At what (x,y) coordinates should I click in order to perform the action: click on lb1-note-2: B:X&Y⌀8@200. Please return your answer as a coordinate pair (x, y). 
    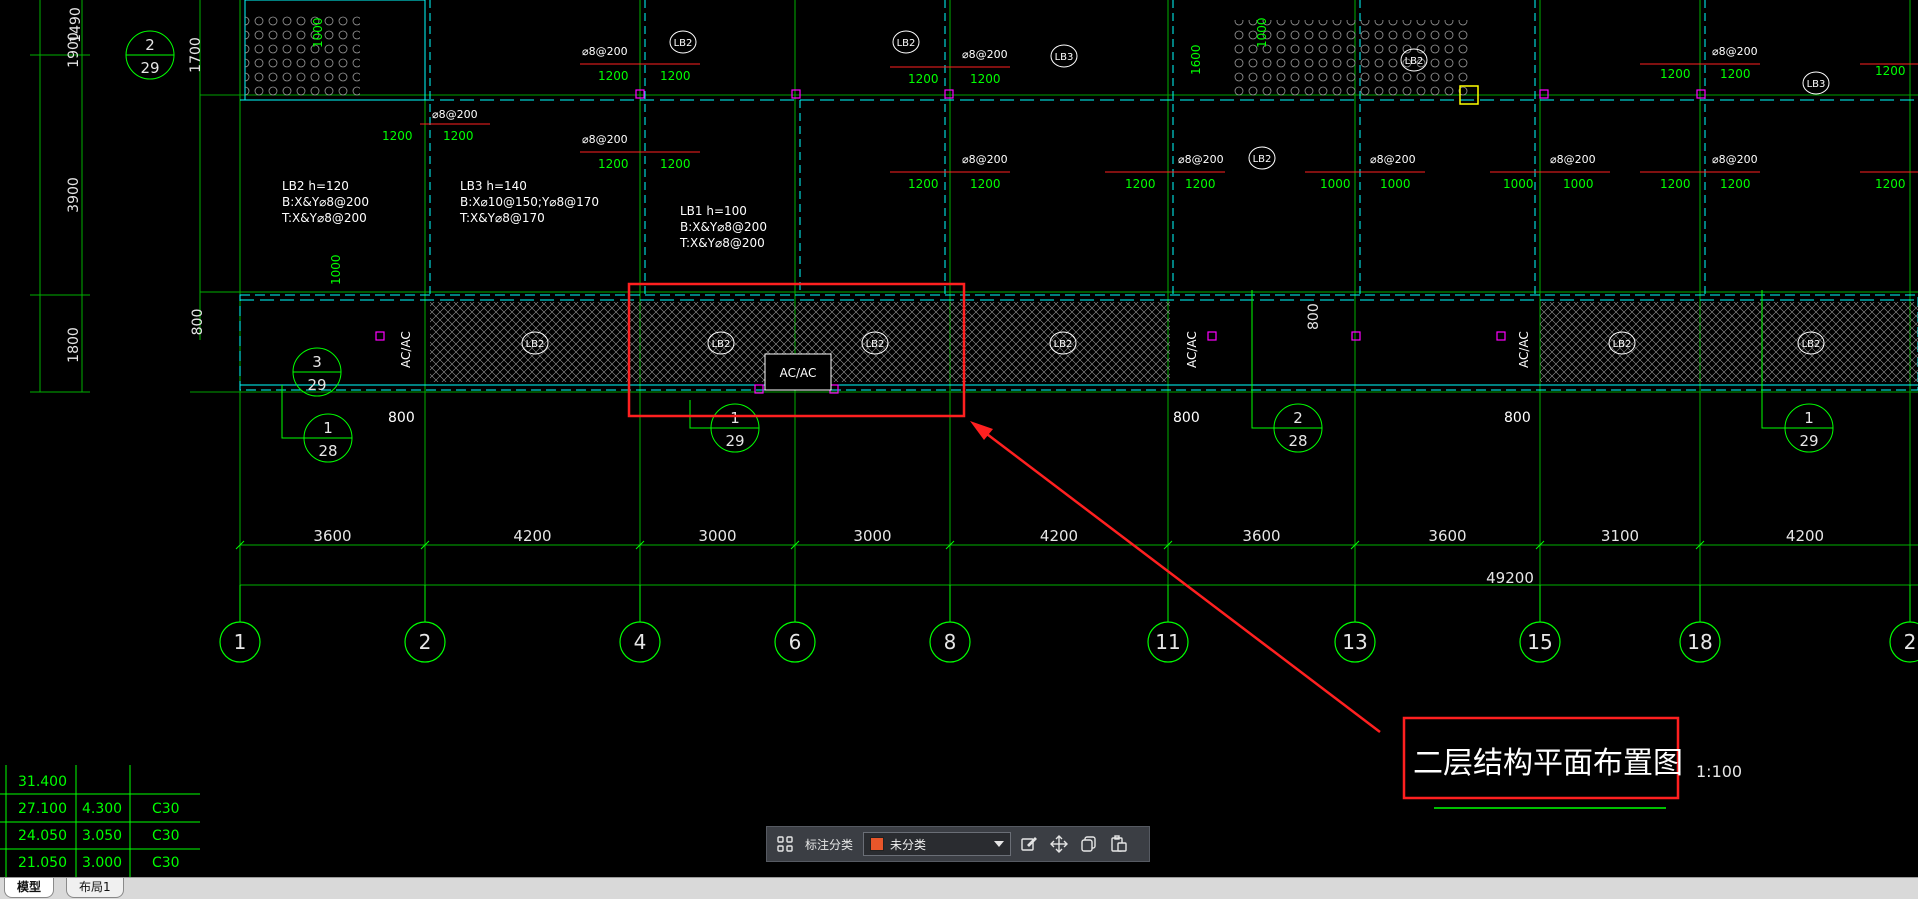
    Looking at the image, I should click on (723, 227).